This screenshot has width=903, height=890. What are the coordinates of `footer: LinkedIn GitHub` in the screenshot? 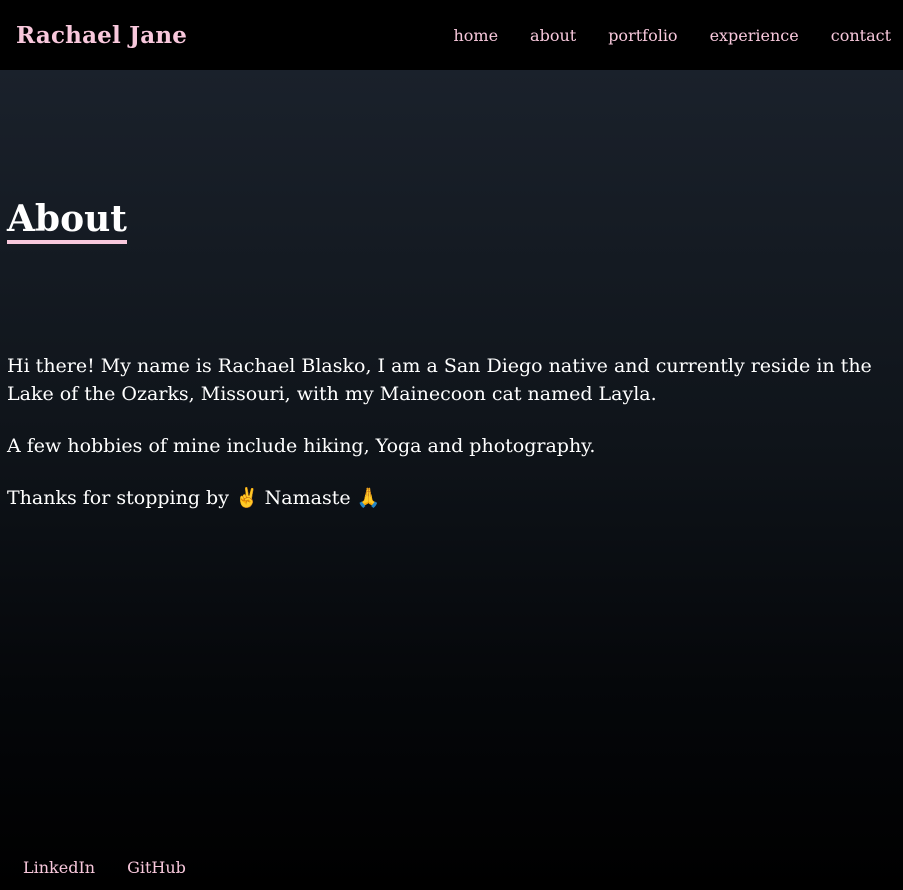 It's located at (451, 867).